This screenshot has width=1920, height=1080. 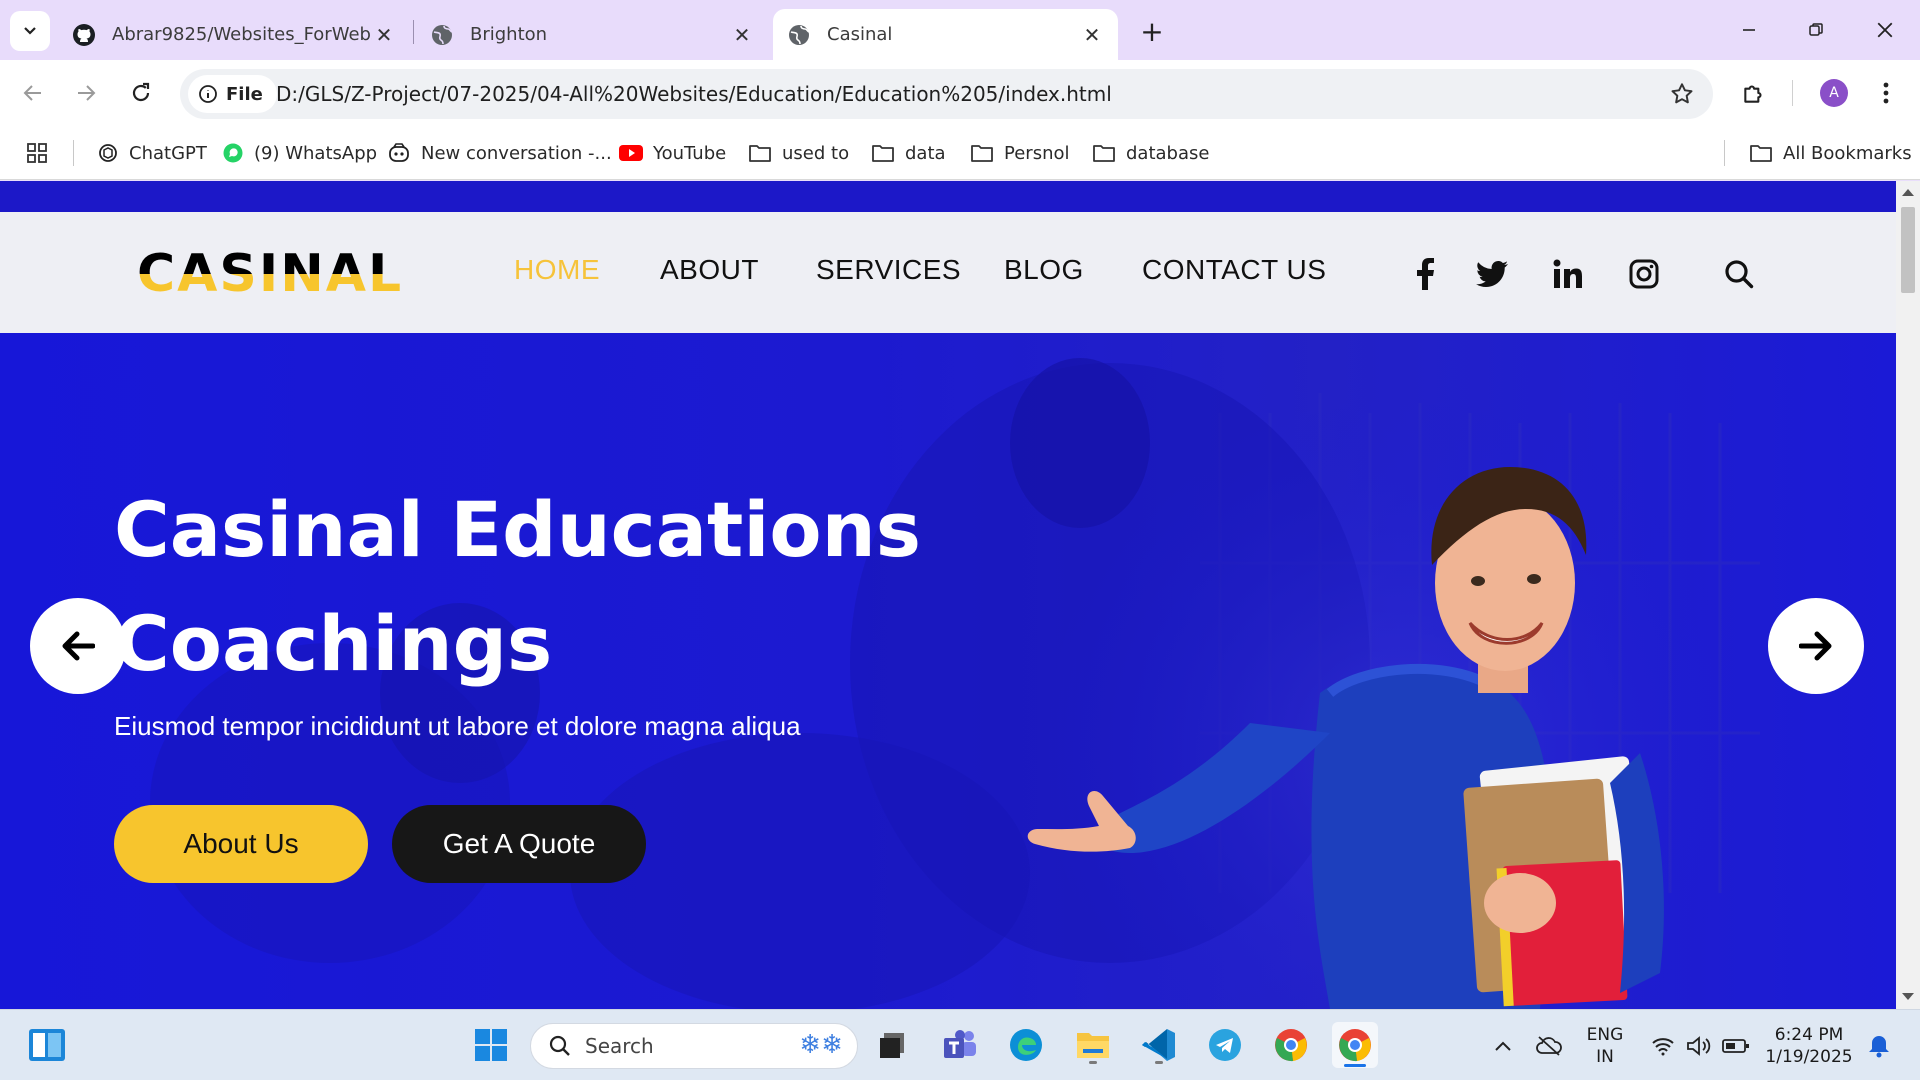 What do you see at coordinates (208, 94) in the screenshot?
I see `info-icon` at bounding box center [208, 94].